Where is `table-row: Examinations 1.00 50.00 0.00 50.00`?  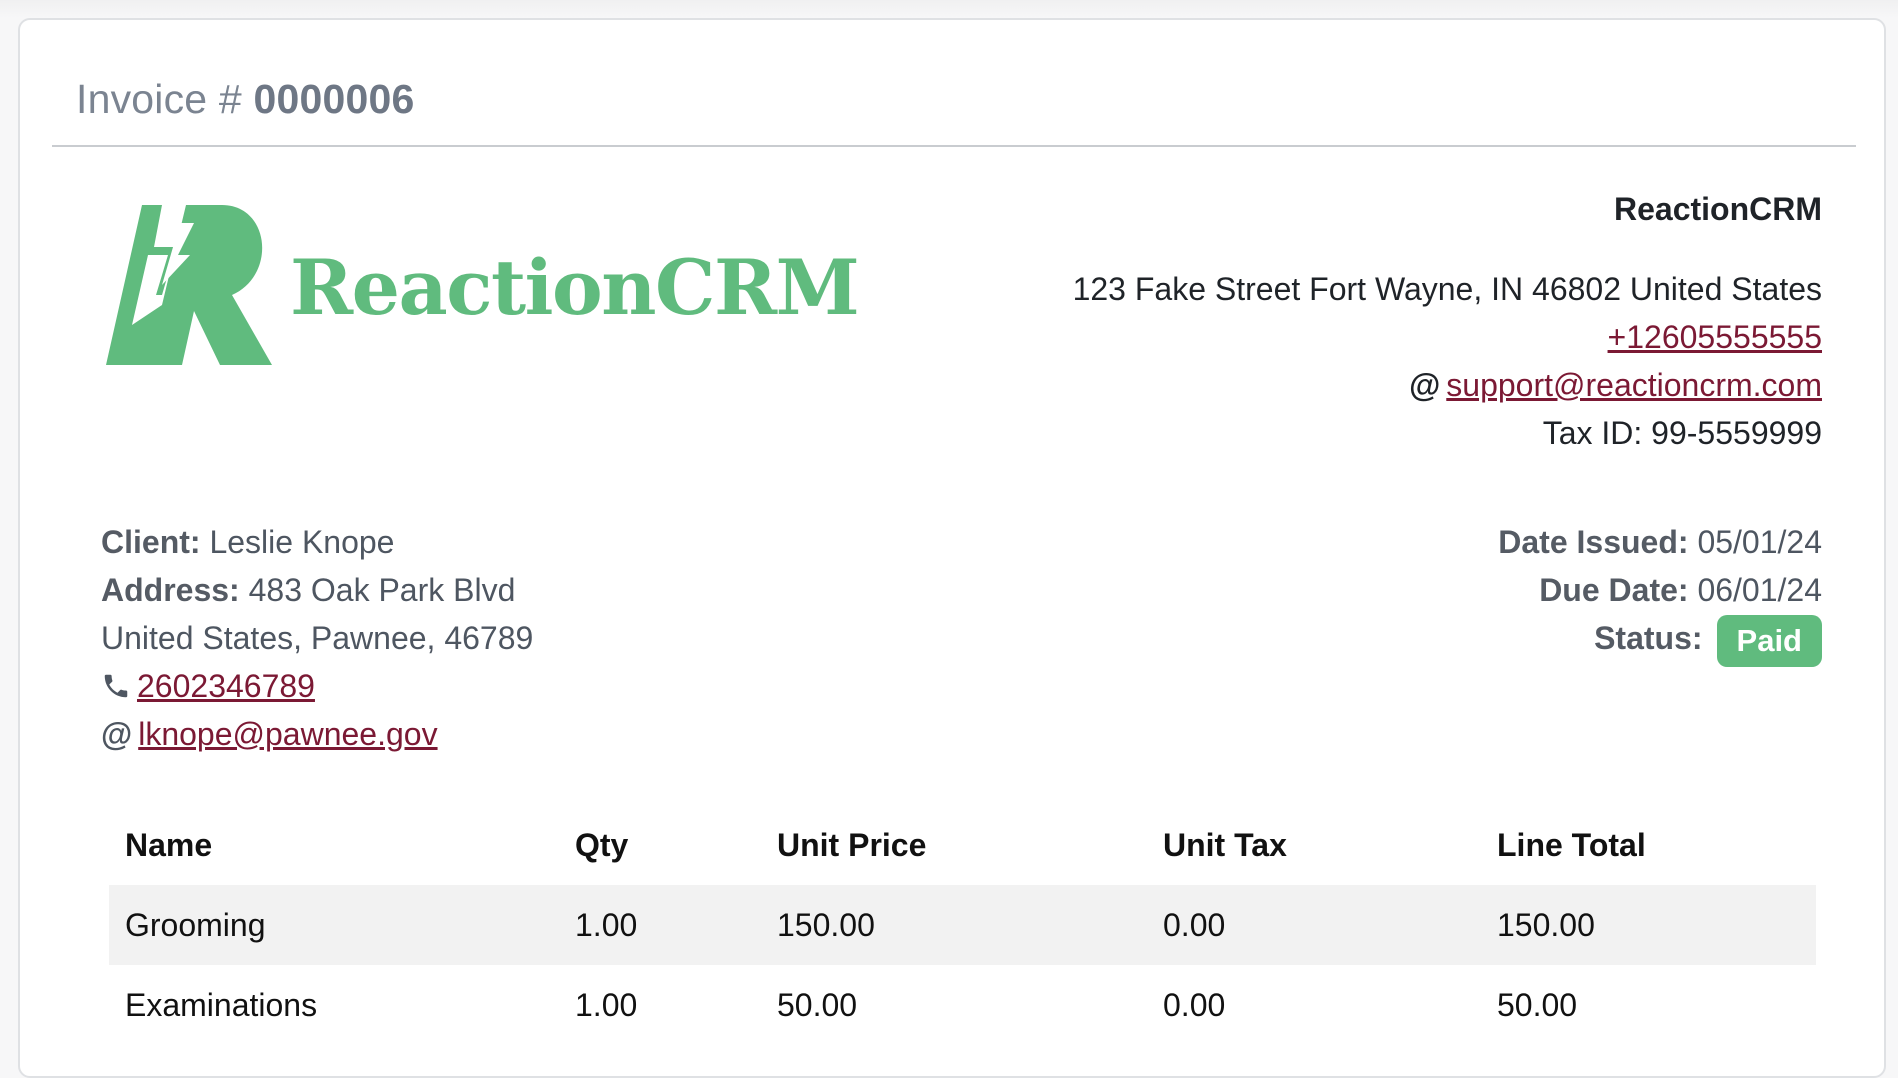 table-row: Examinations 1.00 50.00 0.00 50.00 is located at coordinates (962, 1005).